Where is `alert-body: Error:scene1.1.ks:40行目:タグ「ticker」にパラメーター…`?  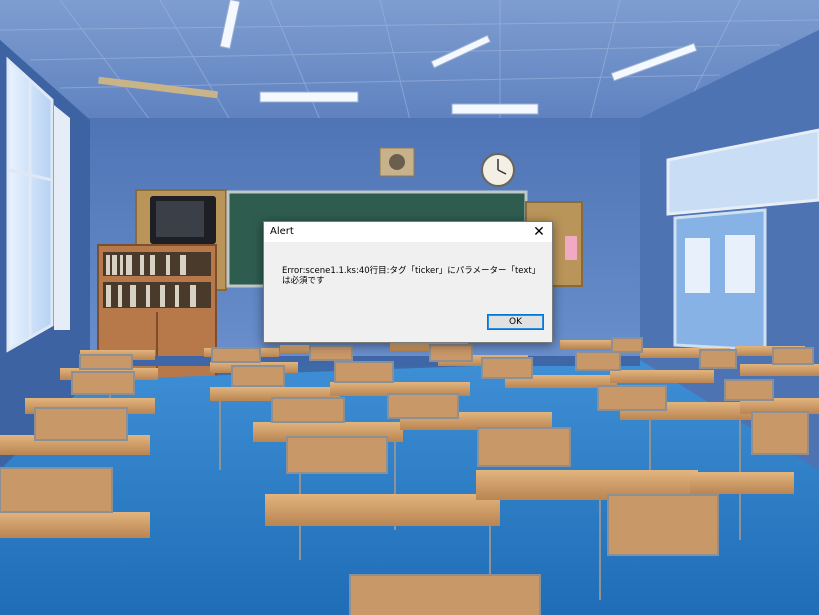
alert-body: Error:scene1.1.ks:40行目:タグ「ticker」にパラメーター… is located at coordinates (408, 292).